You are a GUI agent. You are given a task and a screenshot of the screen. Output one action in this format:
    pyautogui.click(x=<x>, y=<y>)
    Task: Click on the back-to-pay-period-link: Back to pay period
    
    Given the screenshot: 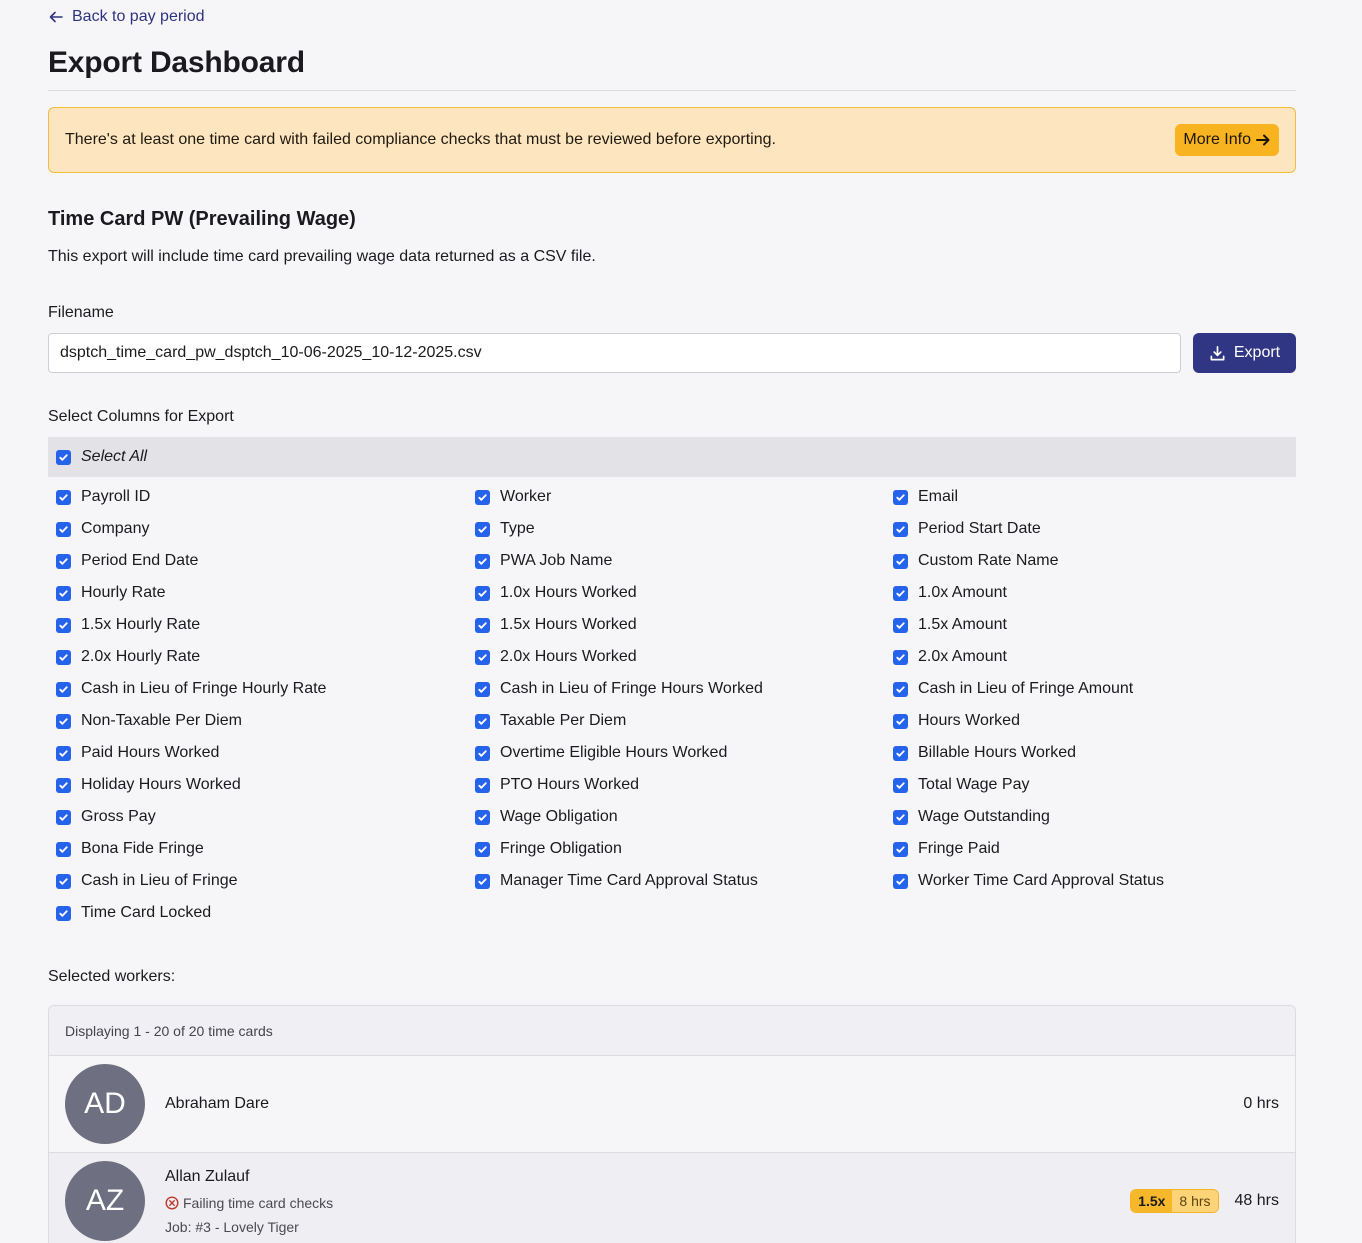 What is the action you would take?
    pyautogui.click(x=126, y=17)
    